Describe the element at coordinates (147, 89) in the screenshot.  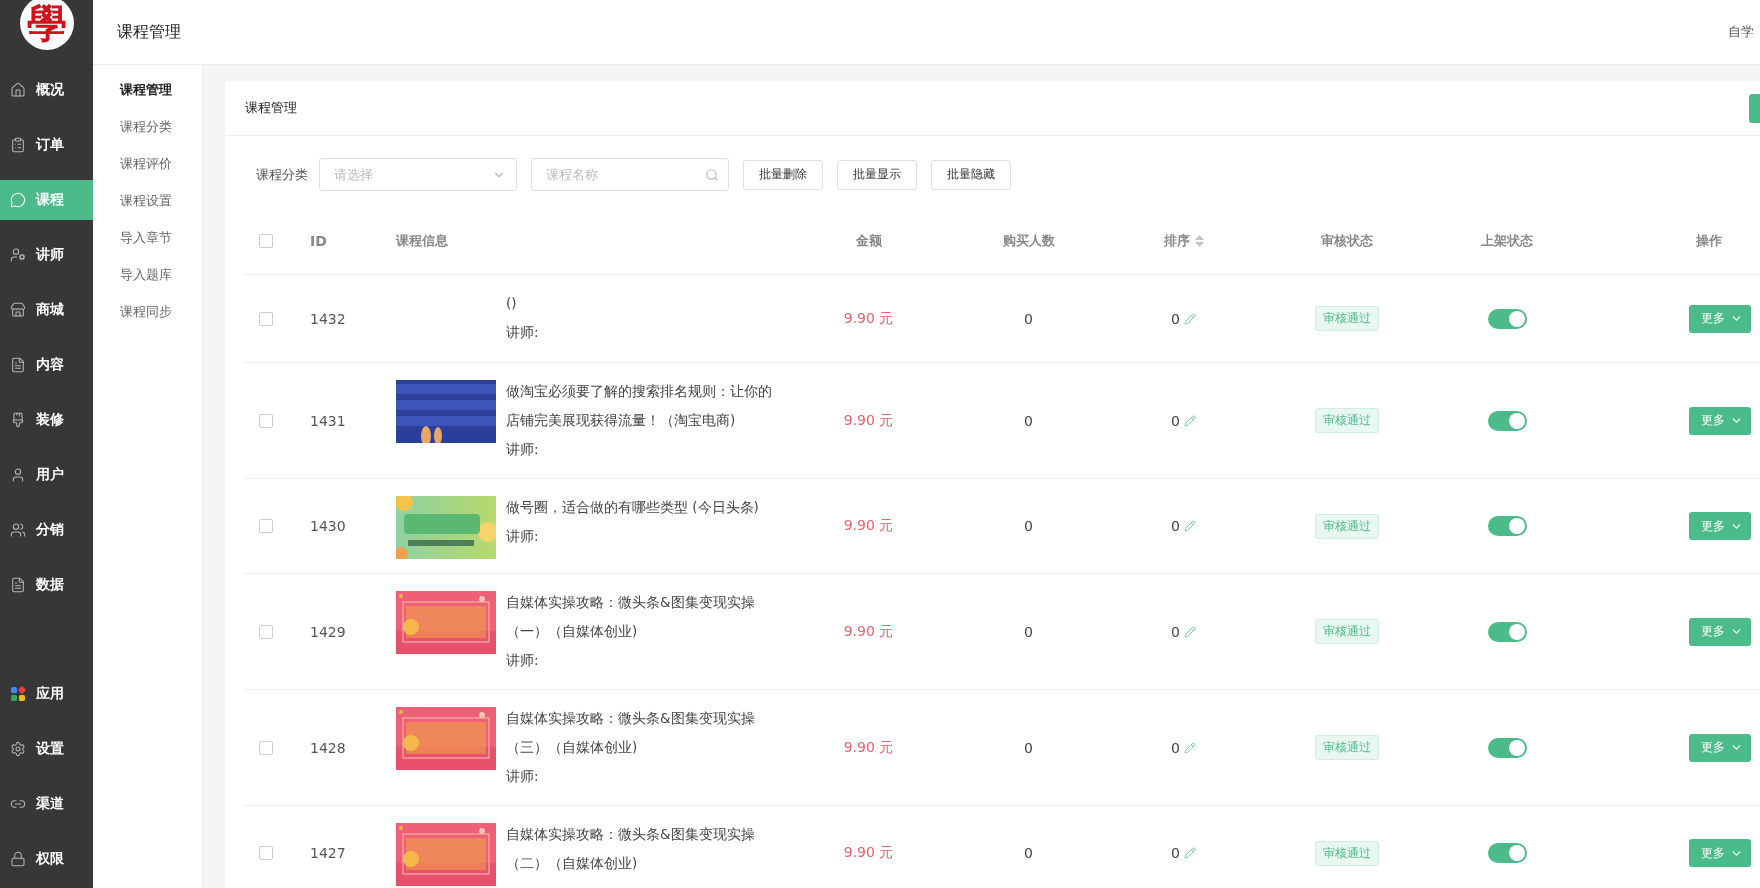
I see `subnav-item: 课程管理` at that location.